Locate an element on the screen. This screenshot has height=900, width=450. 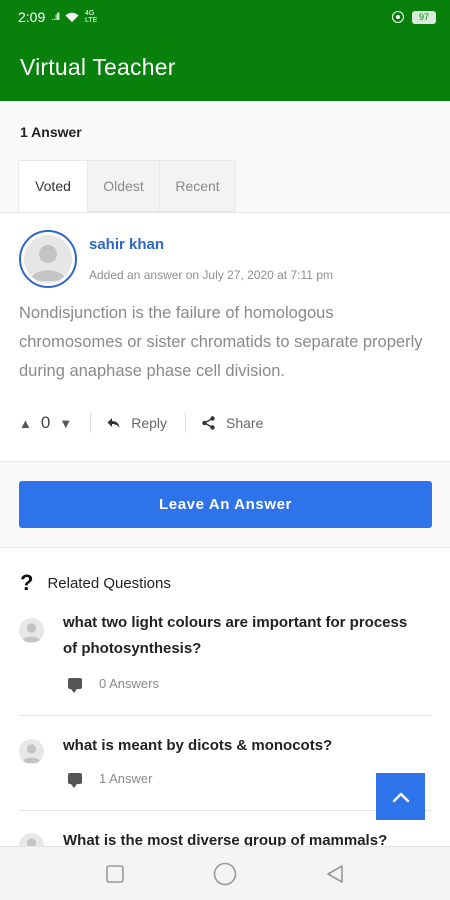
system-nav-bar is located at coordinates (225, 873).